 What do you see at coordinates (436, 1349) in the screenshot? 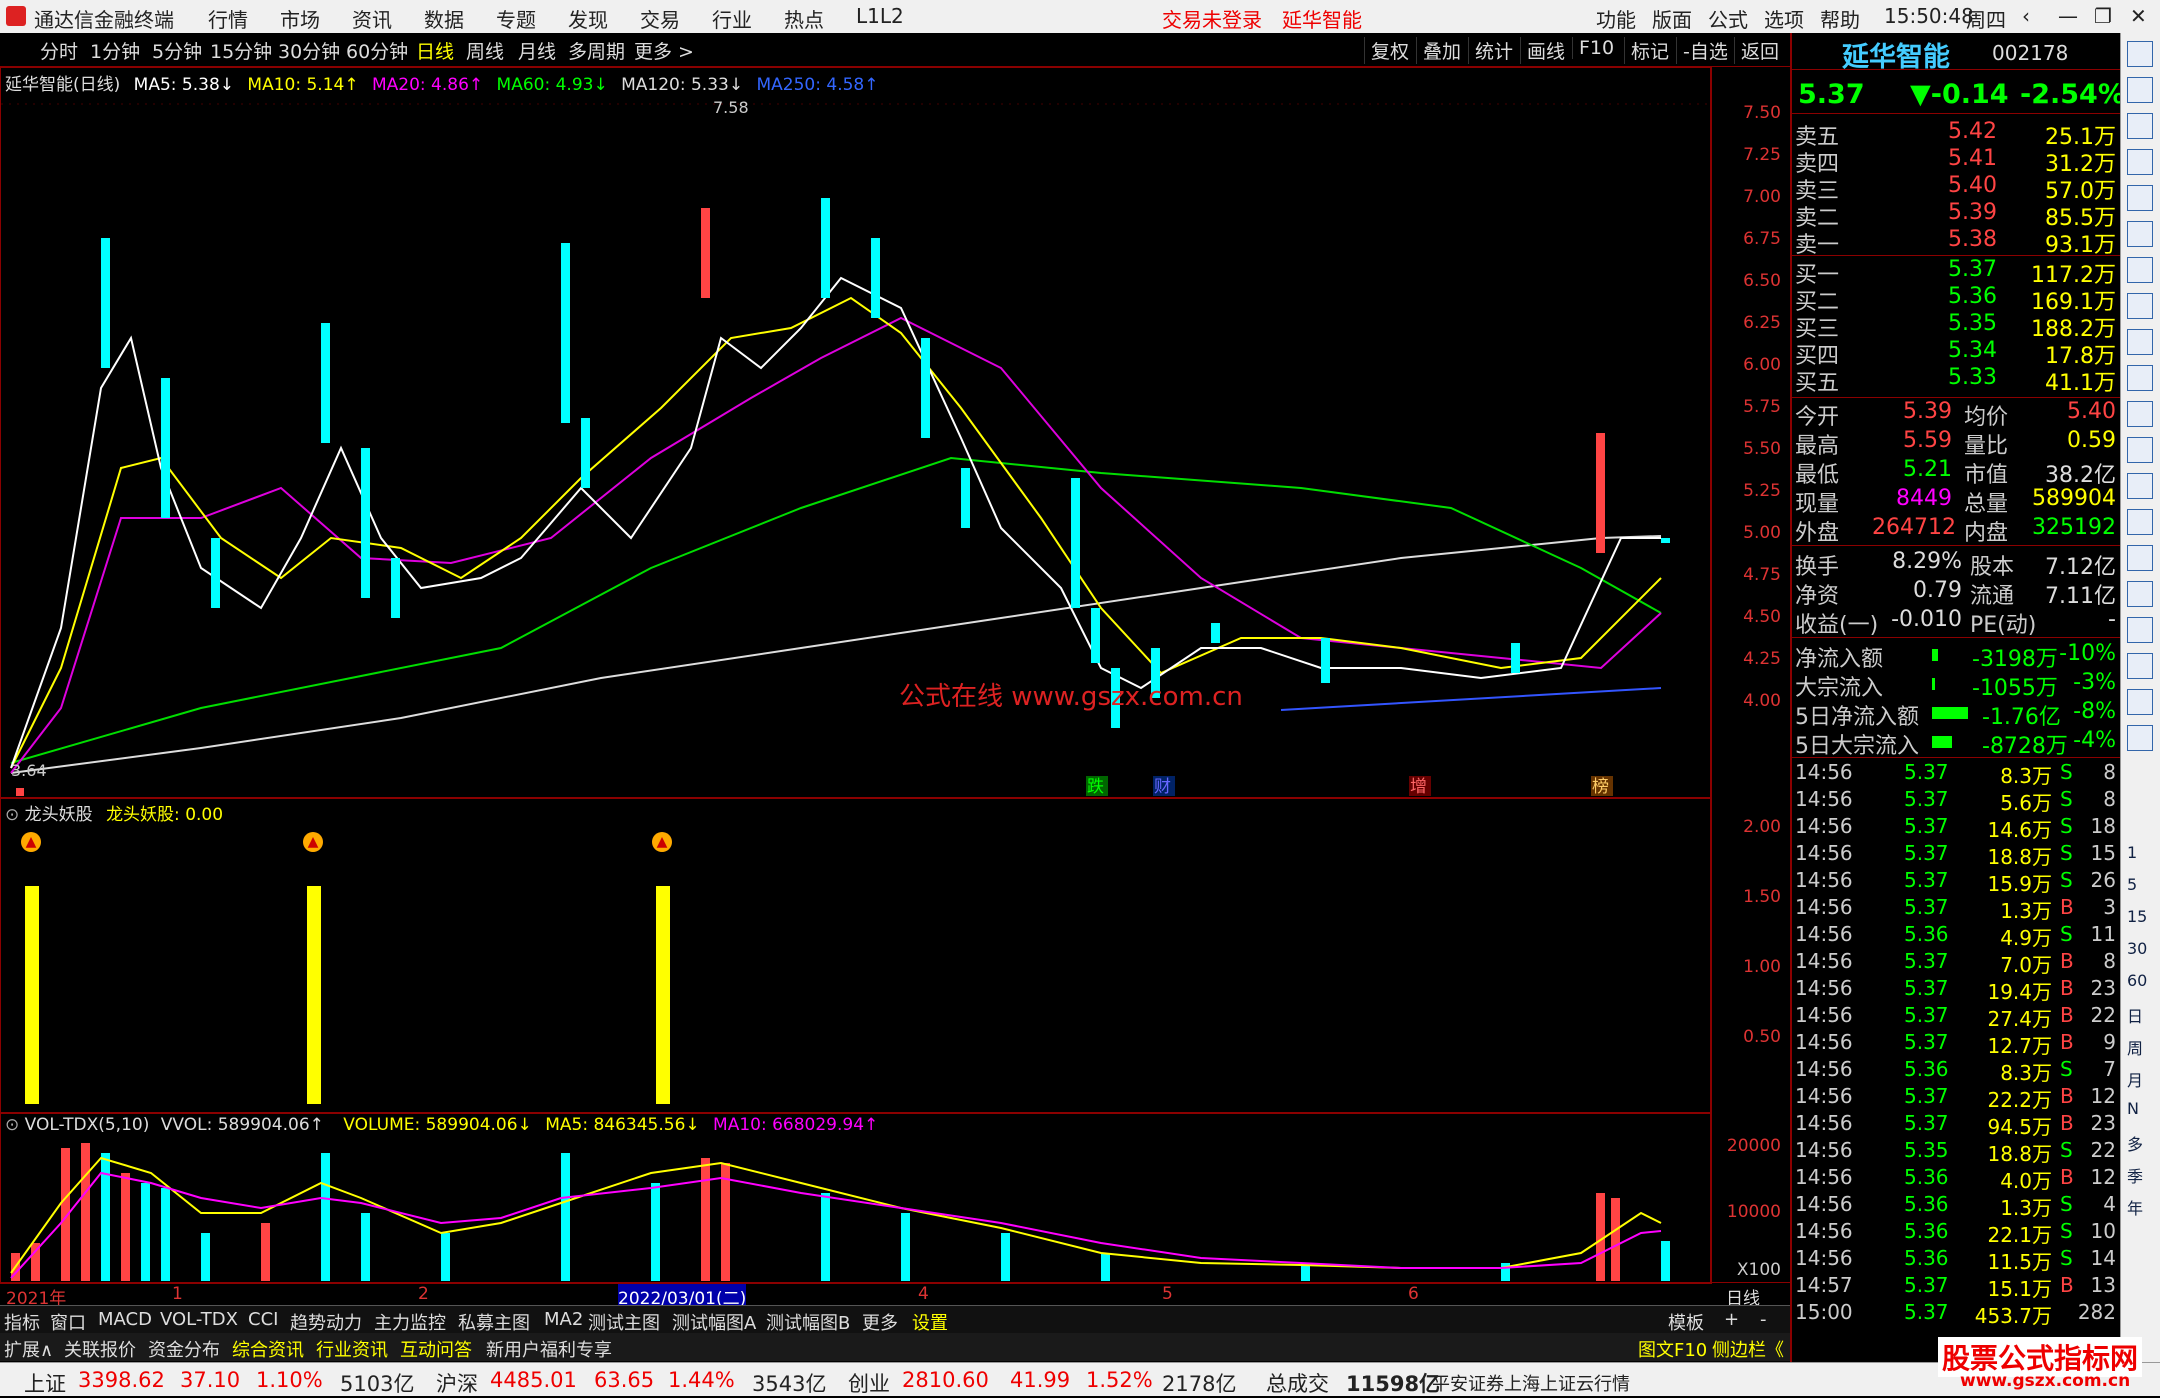
I see `tab-qa: 互动问答` at bounding box center [436, 1349].